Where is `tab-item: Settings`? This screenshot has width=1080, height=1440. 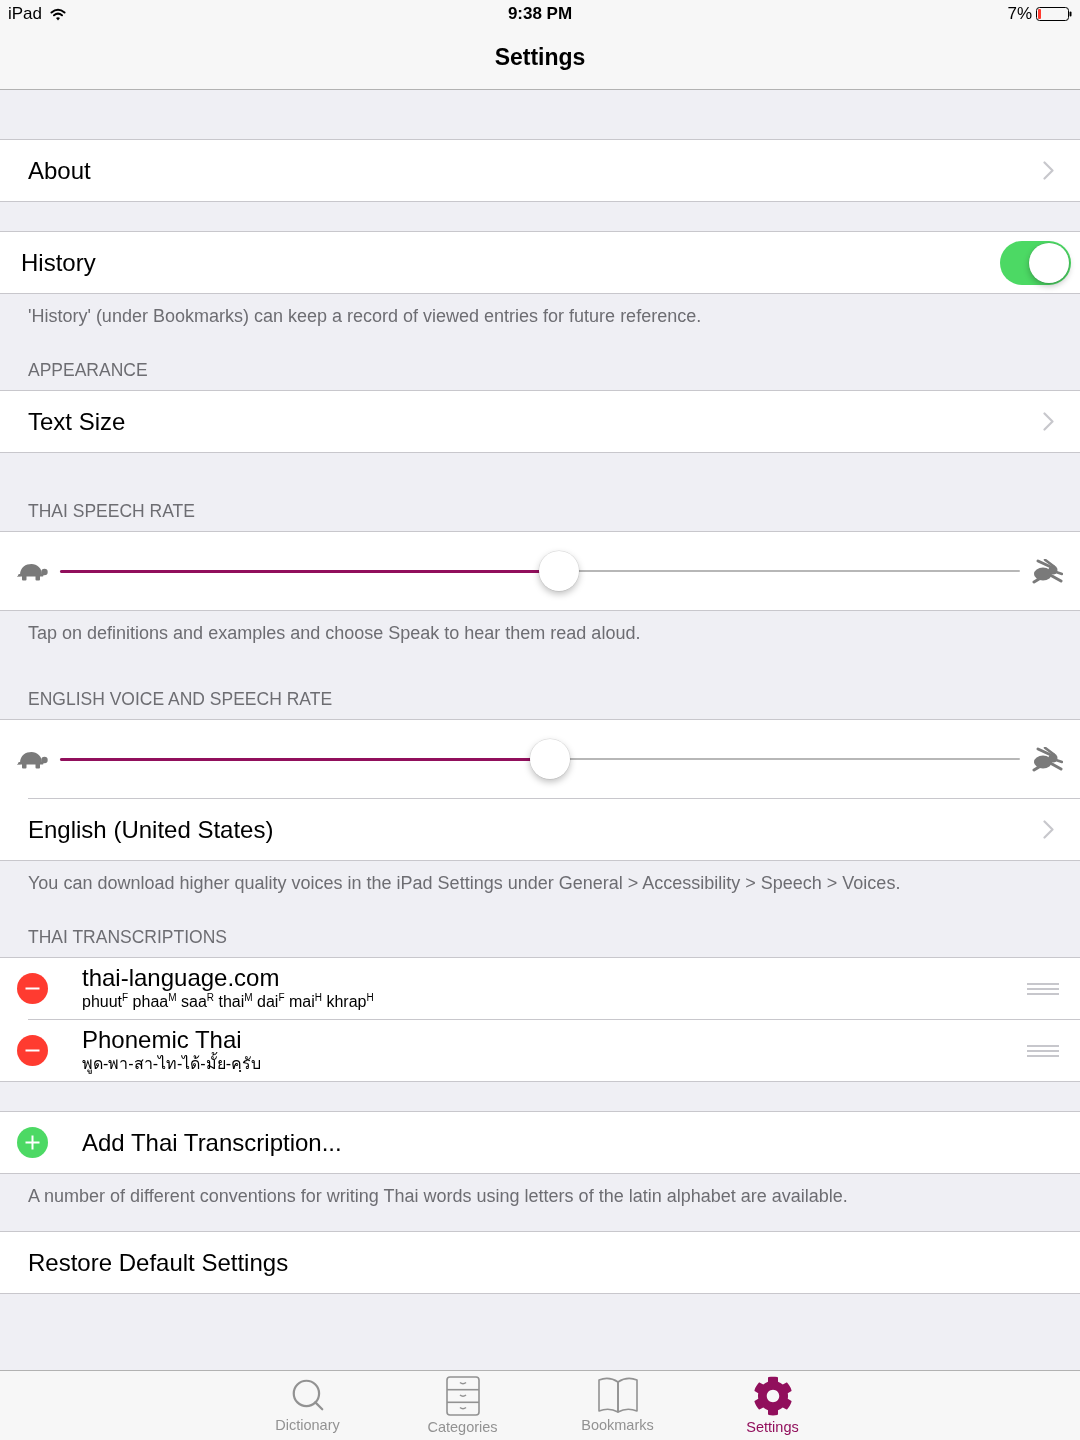 tab-item: Settings is located at coordinates (772, 1405).